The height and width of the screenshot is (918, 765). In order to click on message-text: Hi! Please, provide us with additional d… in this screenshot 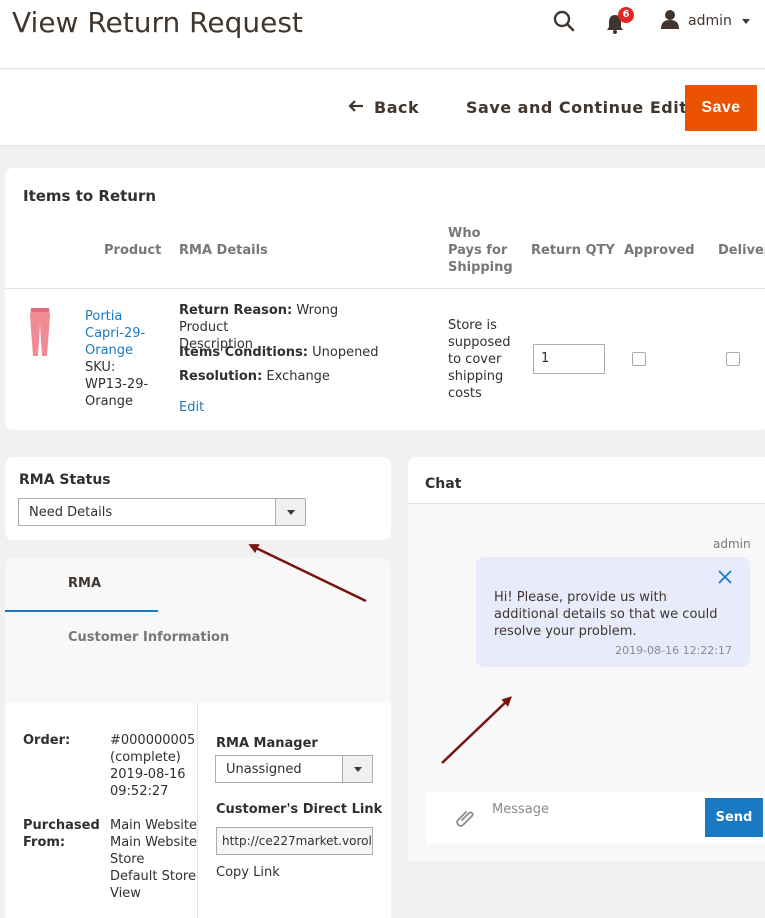, I will do `click(606, 614)`.